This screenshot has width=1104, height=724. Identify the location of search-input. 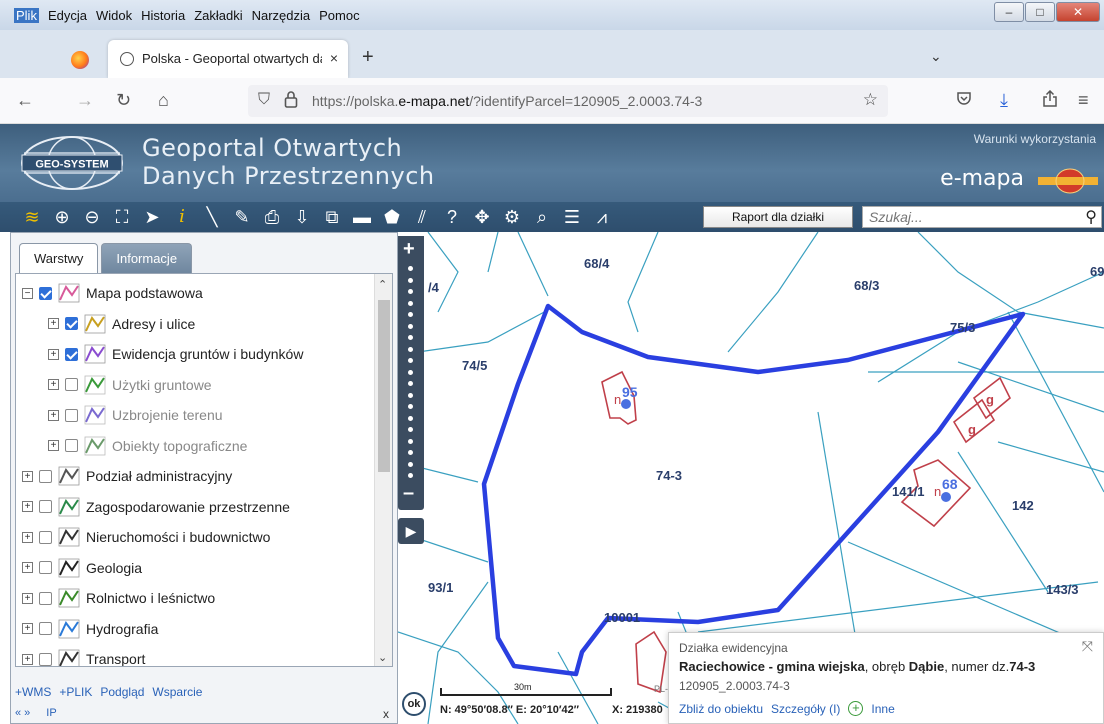
(963, 217).